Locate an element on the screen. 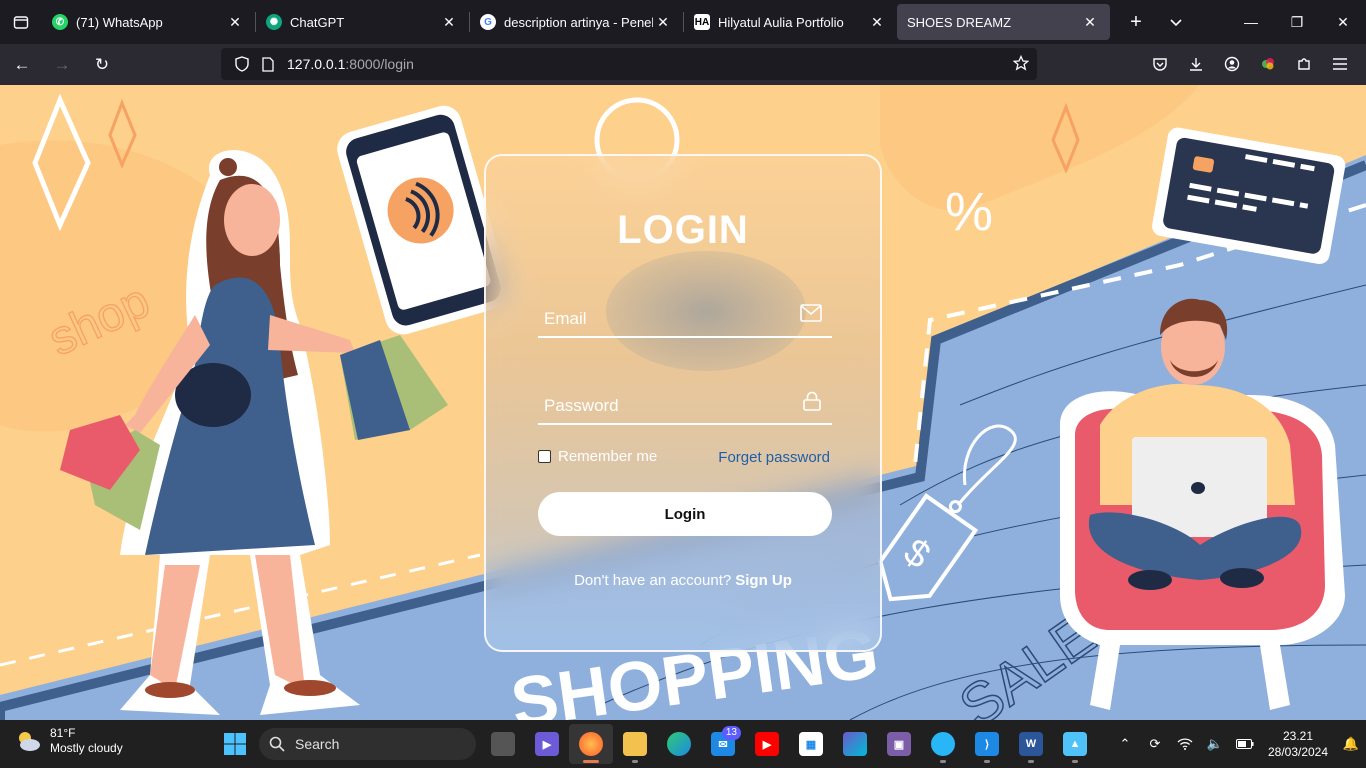  clock: 23.21 28/03/2024 is located at coordinates (1298, 744).